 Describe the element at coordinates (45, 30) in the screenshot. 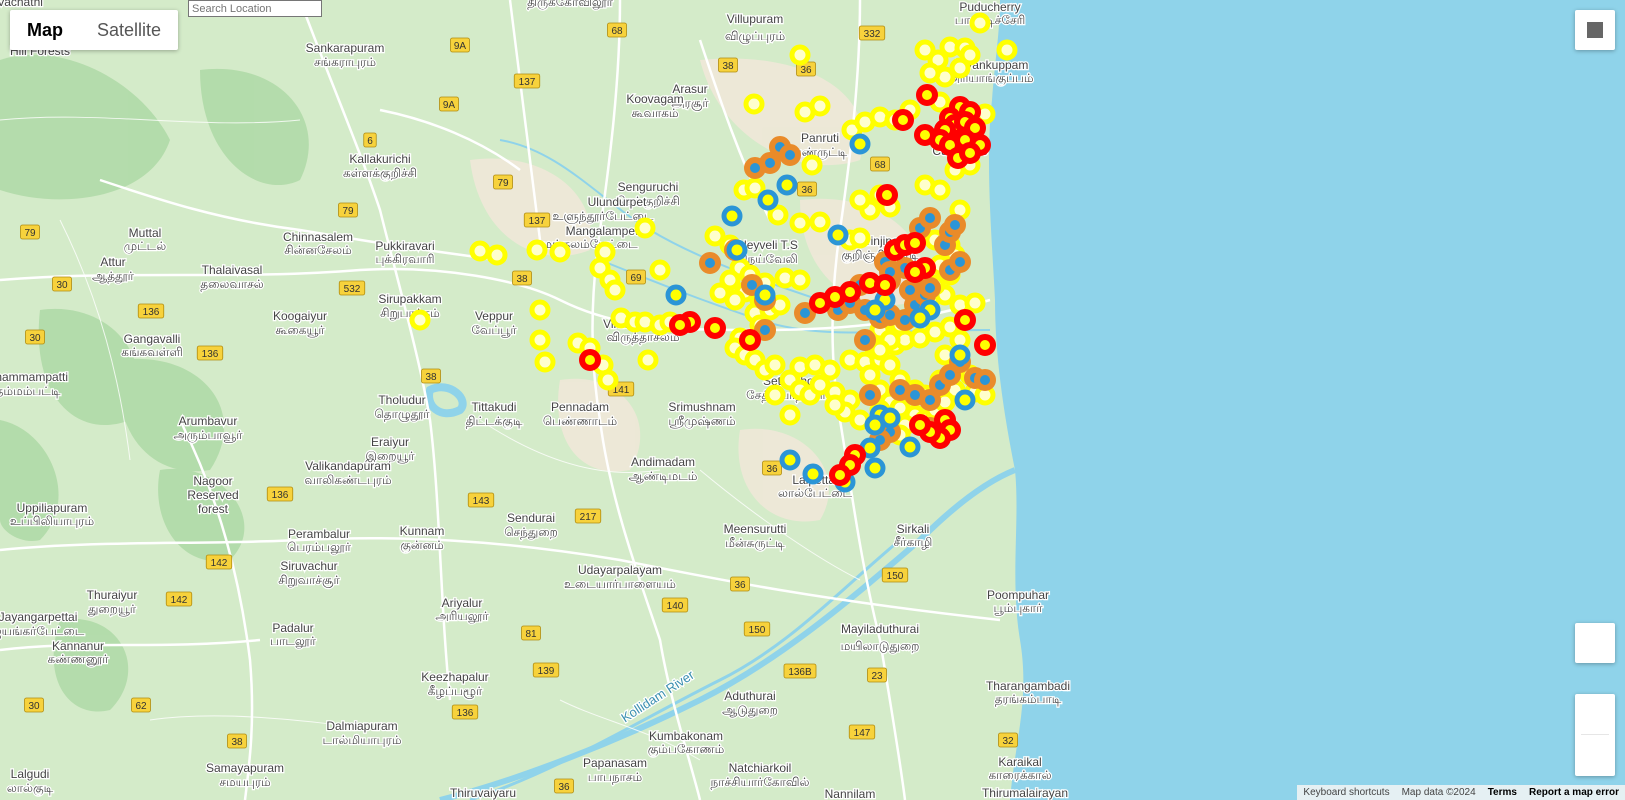

I see `map-type-map-button: Map` at that location.